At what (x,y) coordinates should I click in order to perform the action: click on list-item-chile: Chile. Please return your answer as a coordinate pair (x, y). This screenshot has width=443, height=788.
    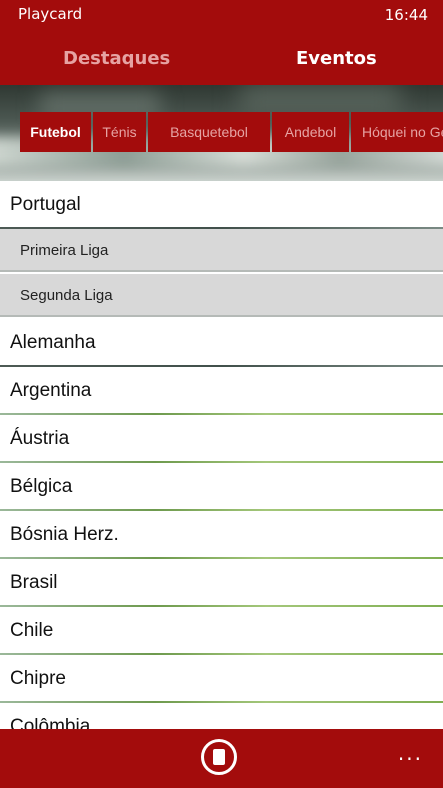
    Looking at the image, I should click on (221, 631).